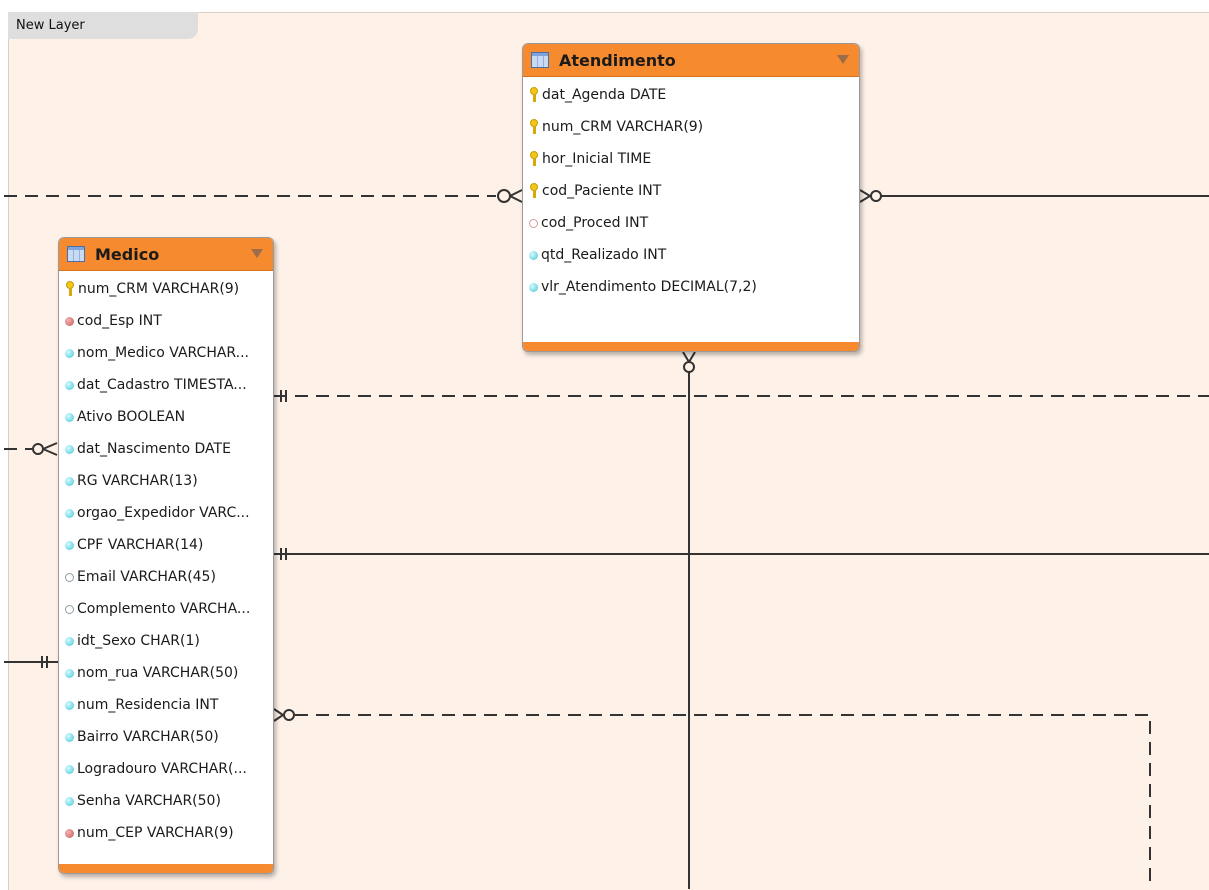 Image resolution: width=1209 pixels, height=890 pixels. Describe the element at coordinates (604, 95) in the screenshot. I see `column-label: dat_Agenda DATE` at that location.